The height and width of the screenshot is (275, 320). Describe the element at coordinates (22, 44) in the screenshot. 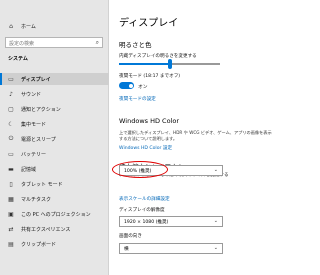

I see `search-placeholder: 設定の検索` at that location.